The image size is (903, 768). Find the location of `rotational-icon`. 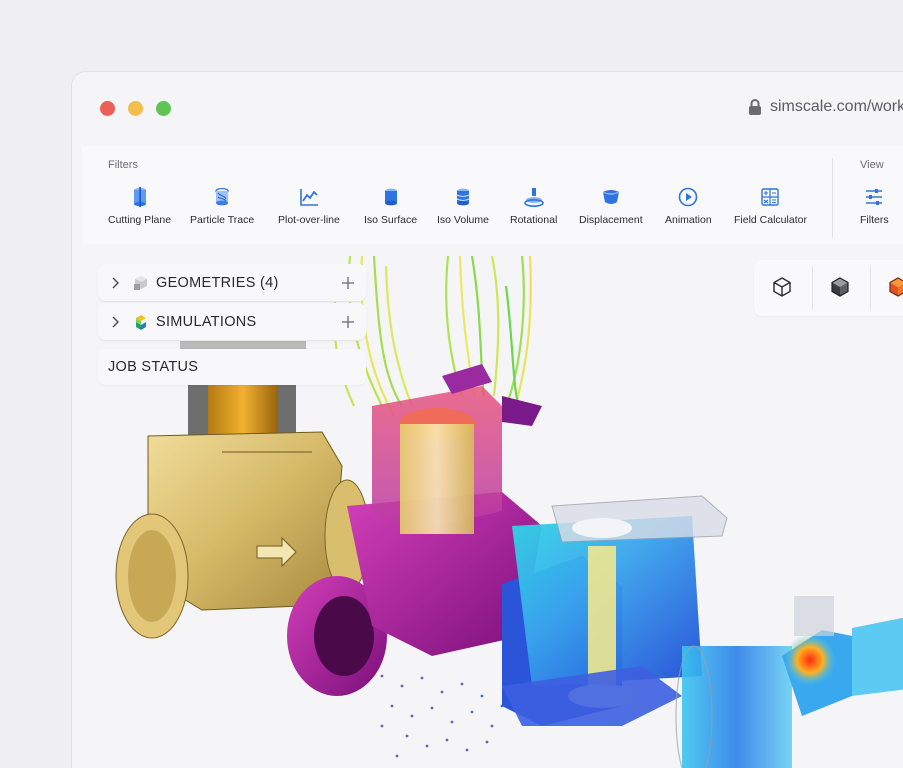

rotational-icon is located at coordinates (533, 198).